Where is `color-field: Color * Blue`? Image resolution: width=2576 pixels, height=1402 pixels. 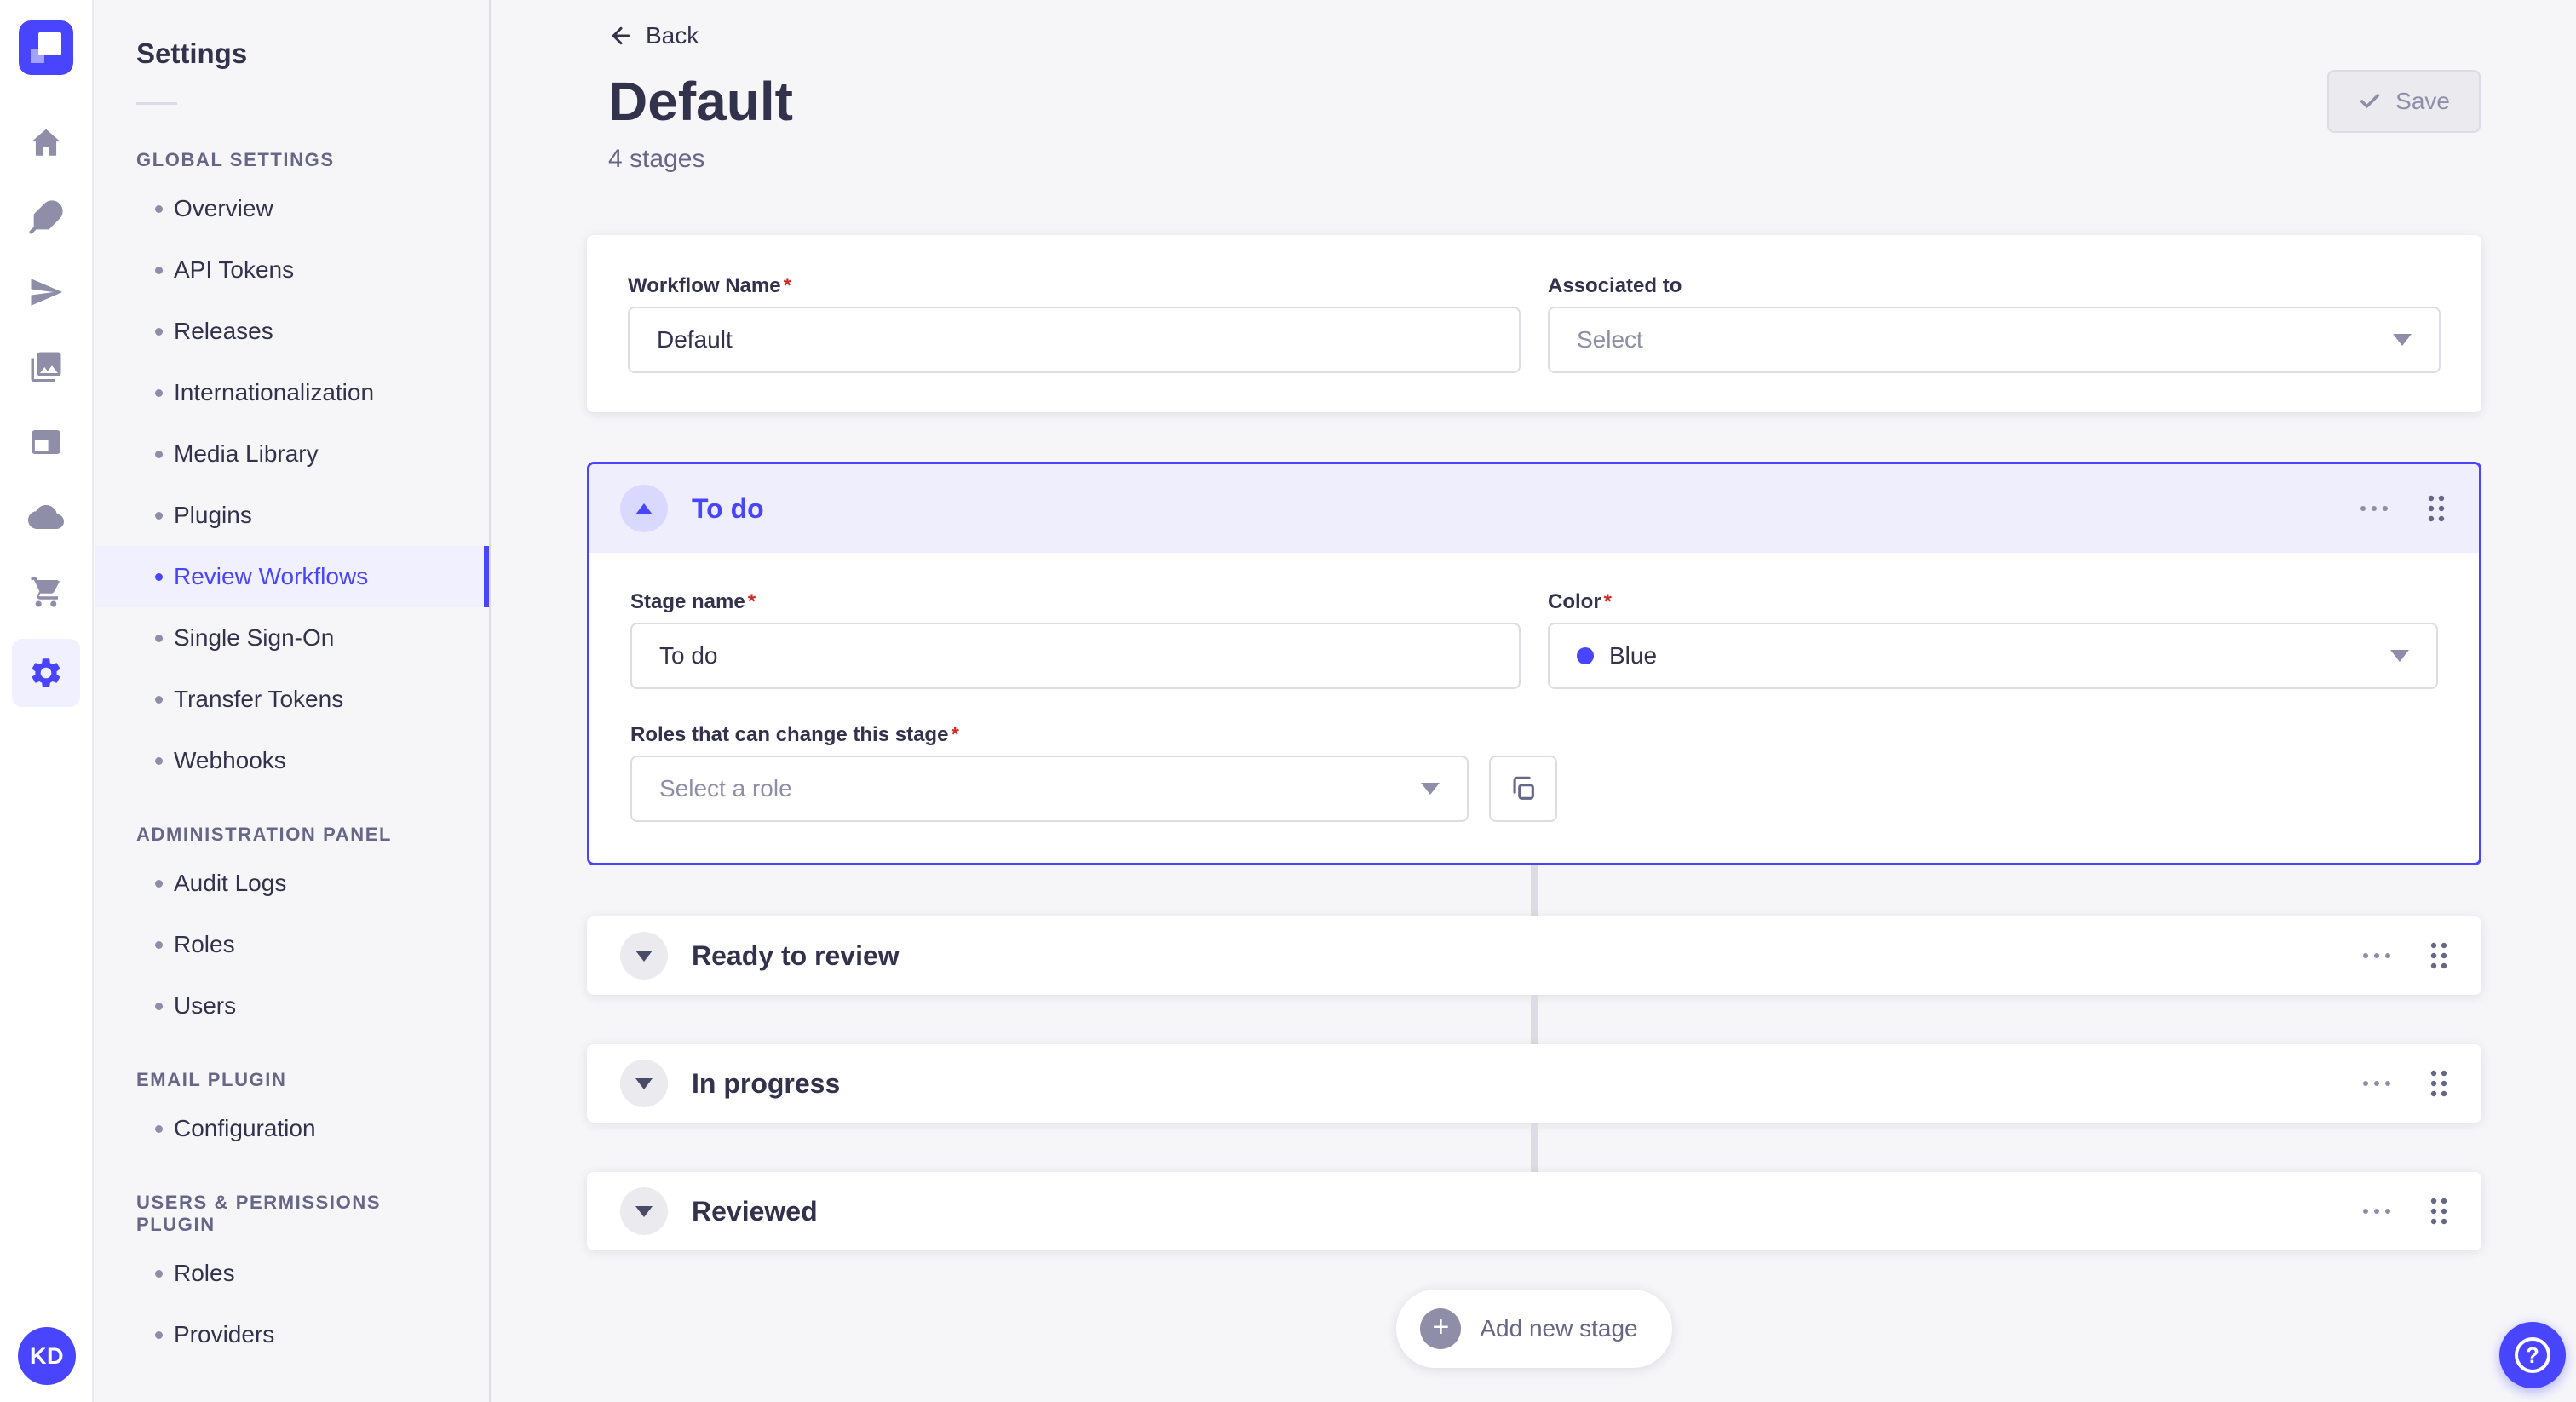 color-field: Color * Blue is located at coordinates (1993, 639).